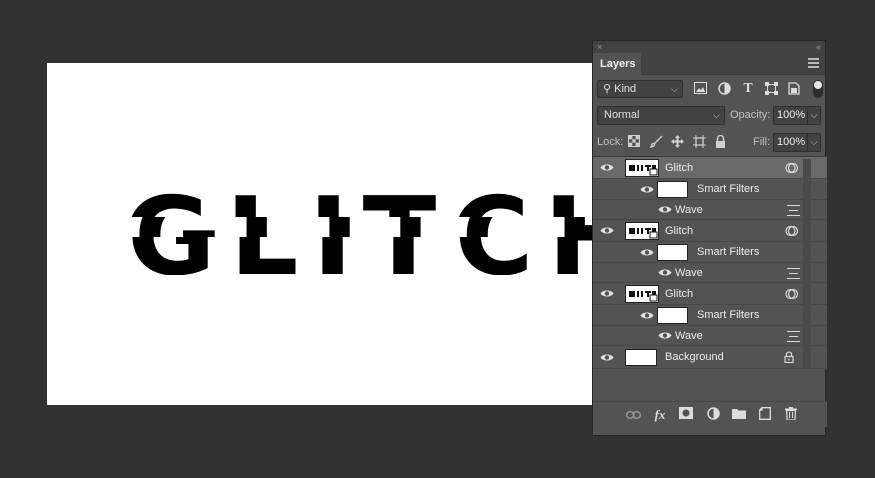 This screenshot has height=478, width=875. I want to click on tab-layers: Layers, so click(617, 64).